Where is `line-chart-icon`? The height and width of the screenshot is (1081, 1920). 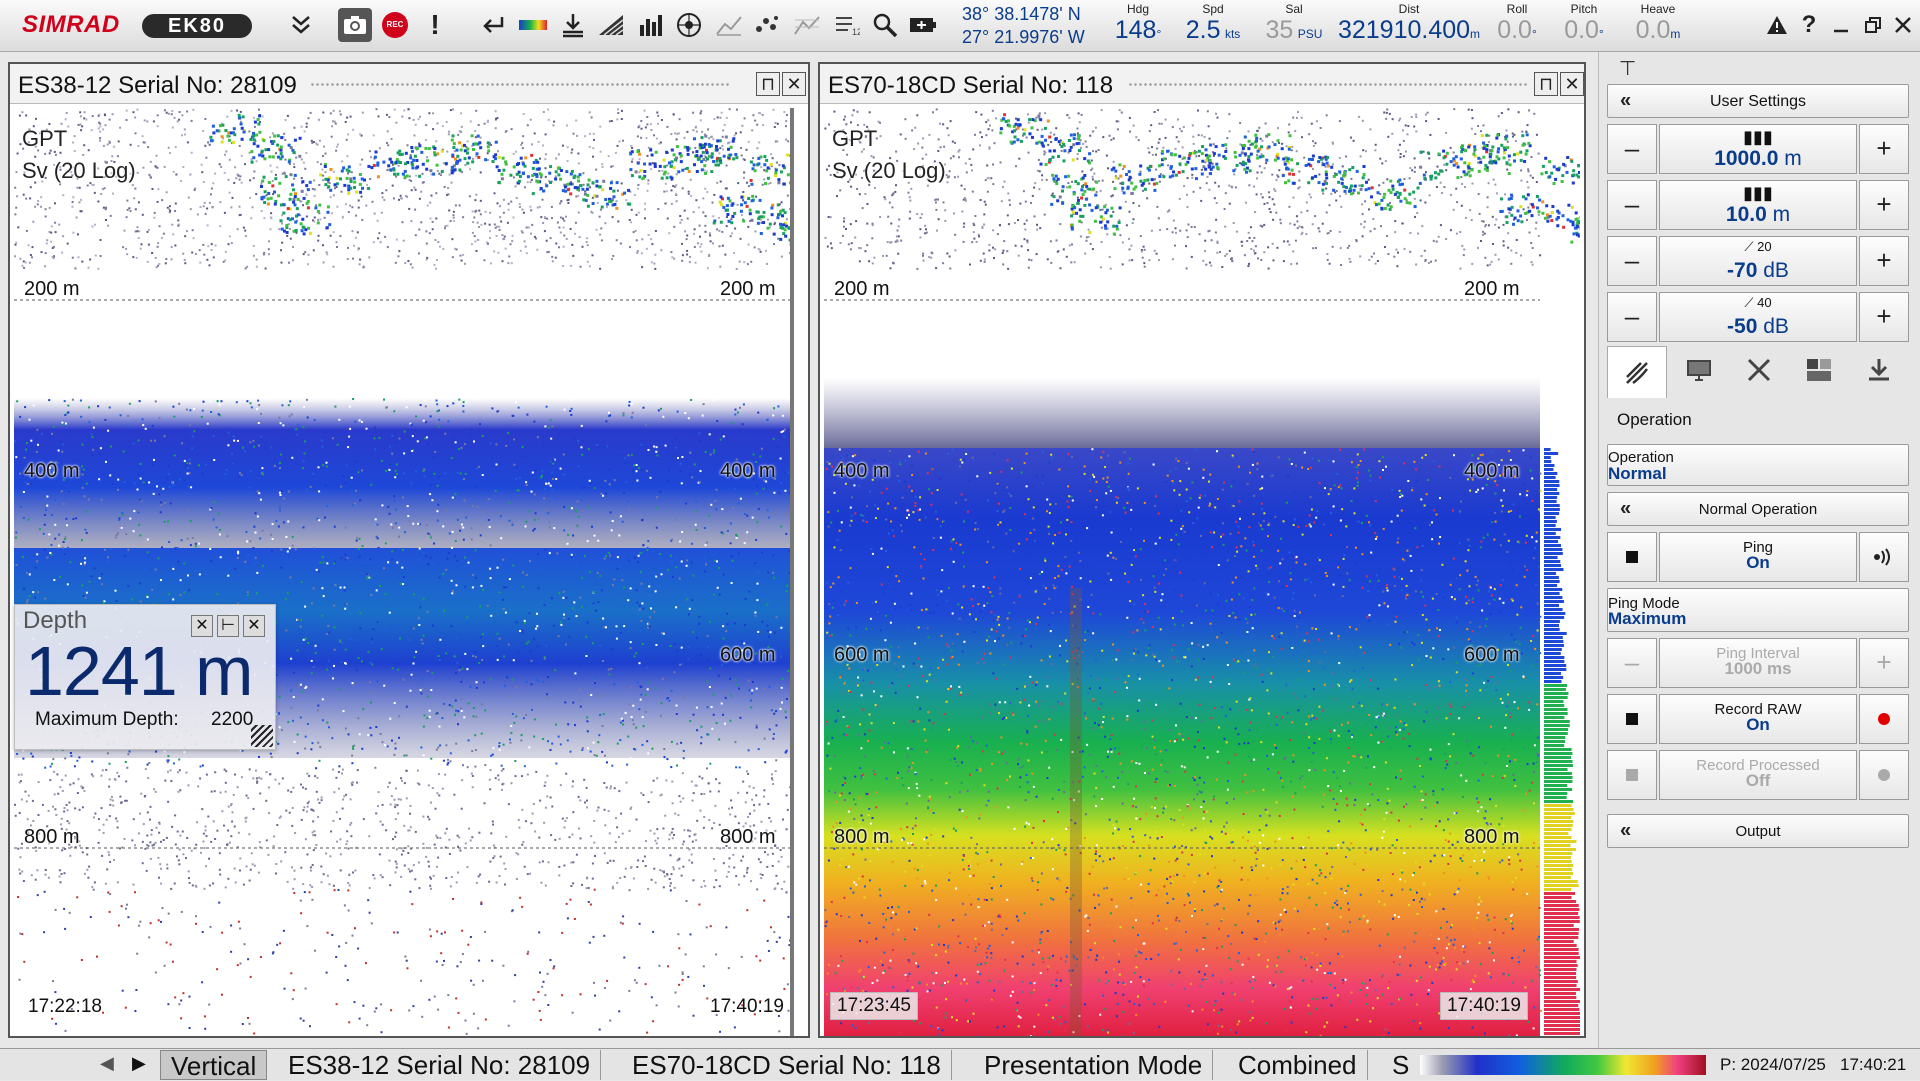 line-chart-icon is located at coordinates (729, 25).